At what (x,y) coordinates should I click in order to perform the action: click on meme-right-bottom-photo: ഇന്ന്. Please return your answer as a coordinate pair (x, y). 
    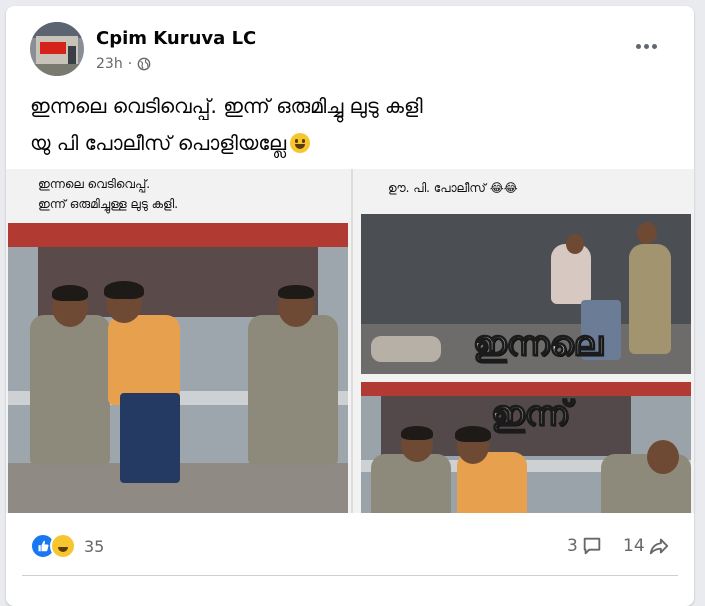
    Looking at the image, I should click on (526, 447).